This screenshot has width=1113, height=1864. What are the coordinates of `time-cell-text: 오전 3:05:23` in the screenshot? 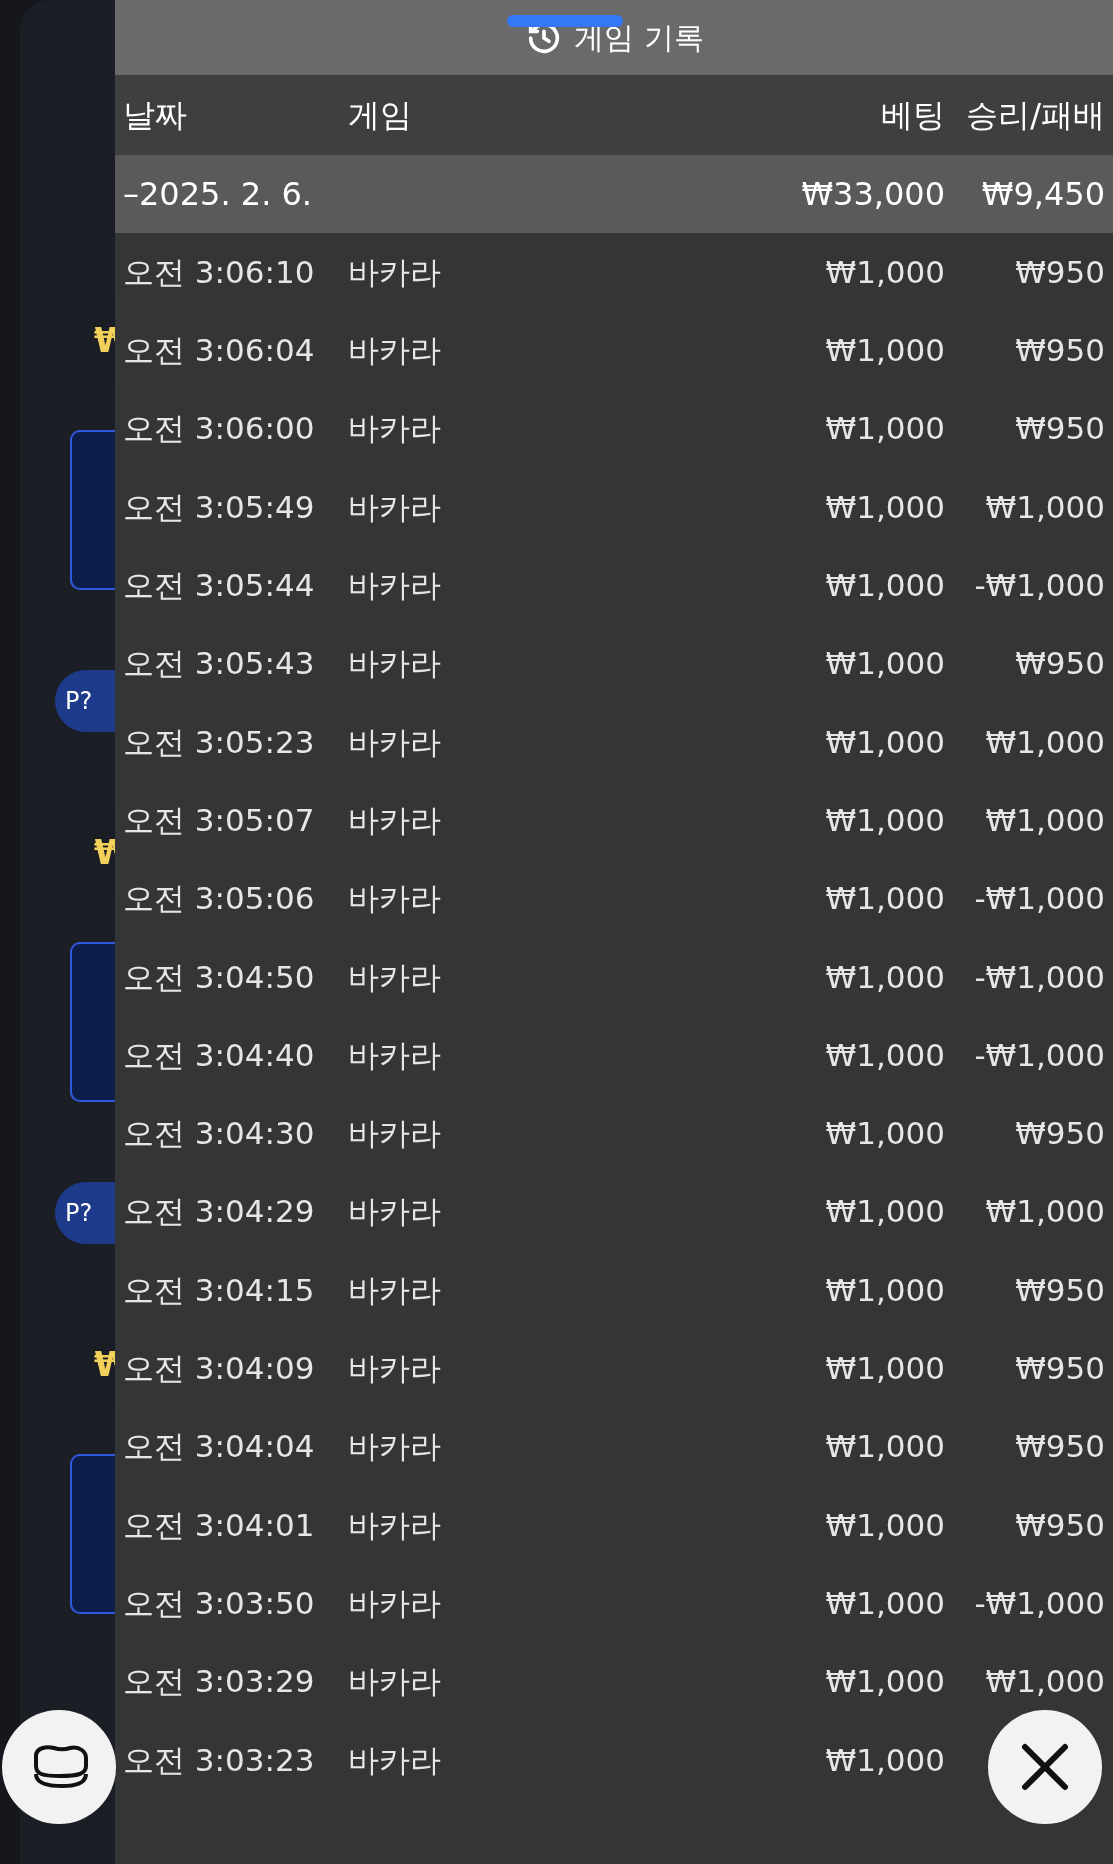 It's located at (219, 742).